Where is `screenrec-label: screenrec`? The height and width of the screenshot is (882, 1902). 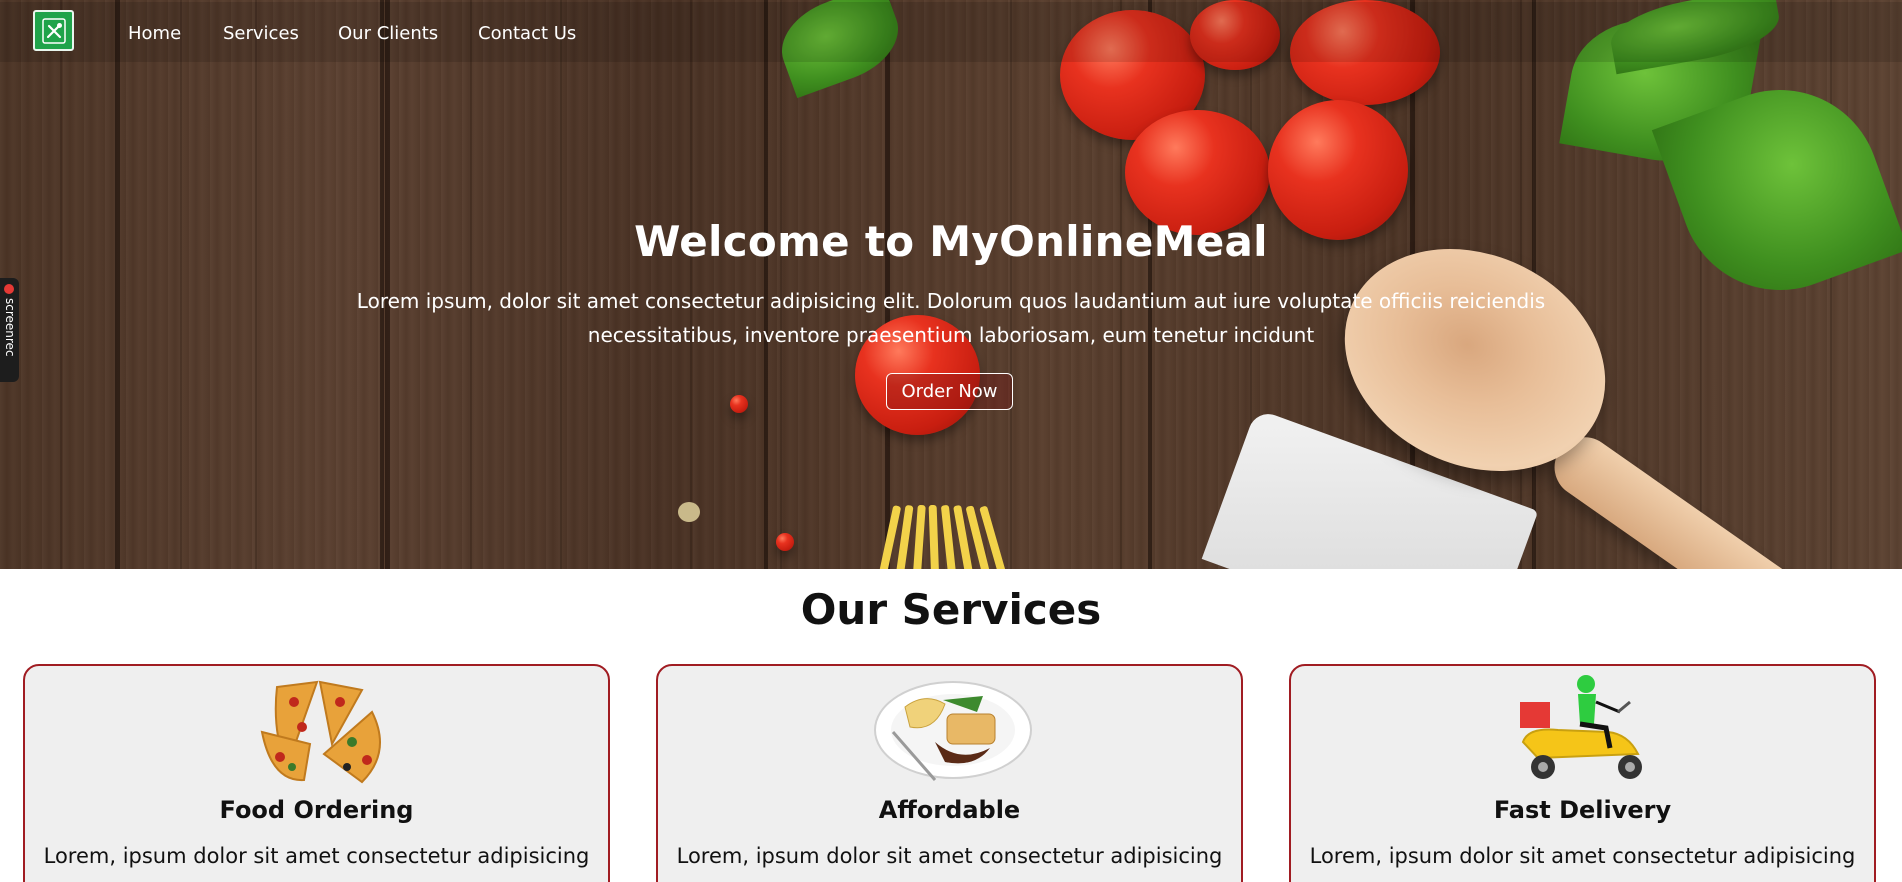 screenrec-label: screenrec is located at coordinates (10, 327).